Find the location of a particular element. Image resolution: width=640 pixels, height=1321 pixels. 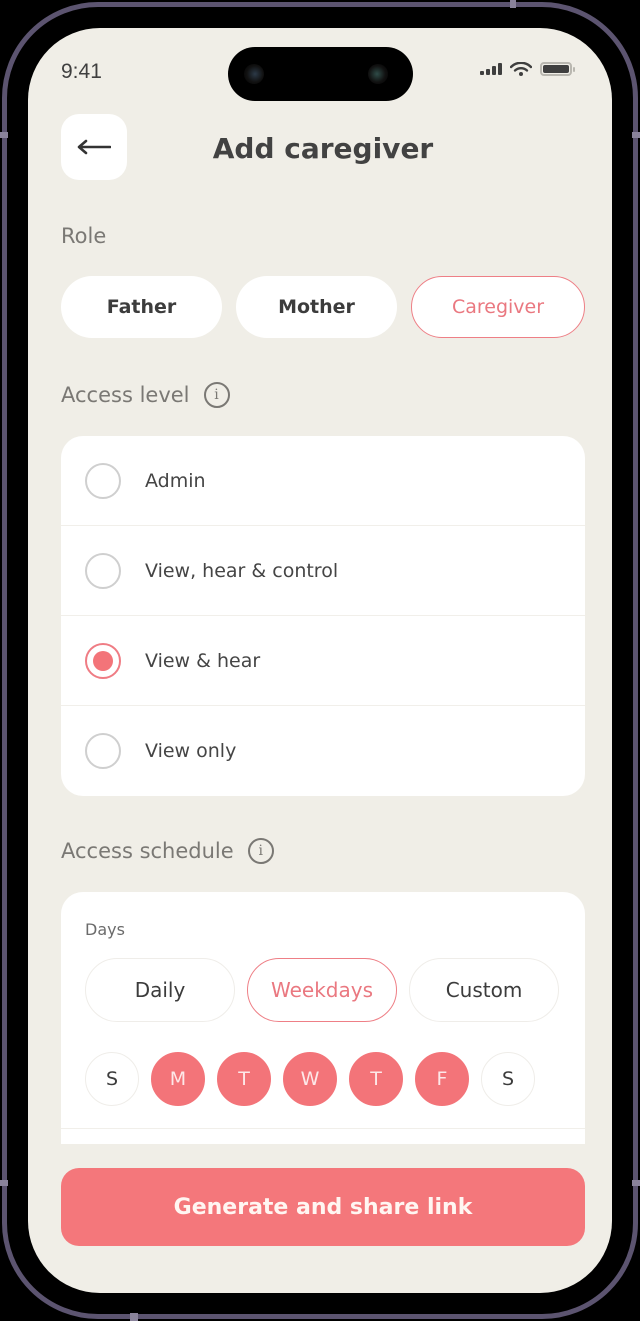

day-toggle-tuesday: T is located at coordinates (244, 1079).